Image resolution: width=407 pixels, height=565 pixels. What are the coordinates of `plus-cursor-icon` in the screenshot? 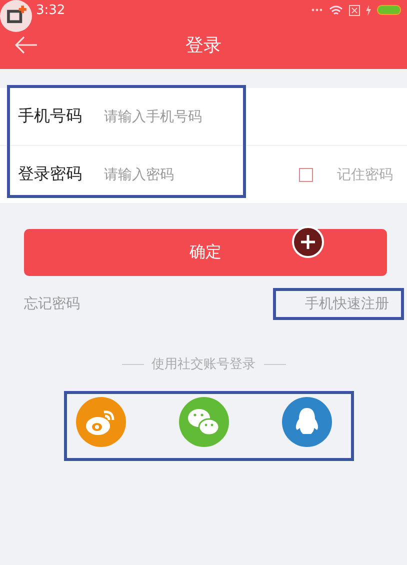 It's located at (308, 242).